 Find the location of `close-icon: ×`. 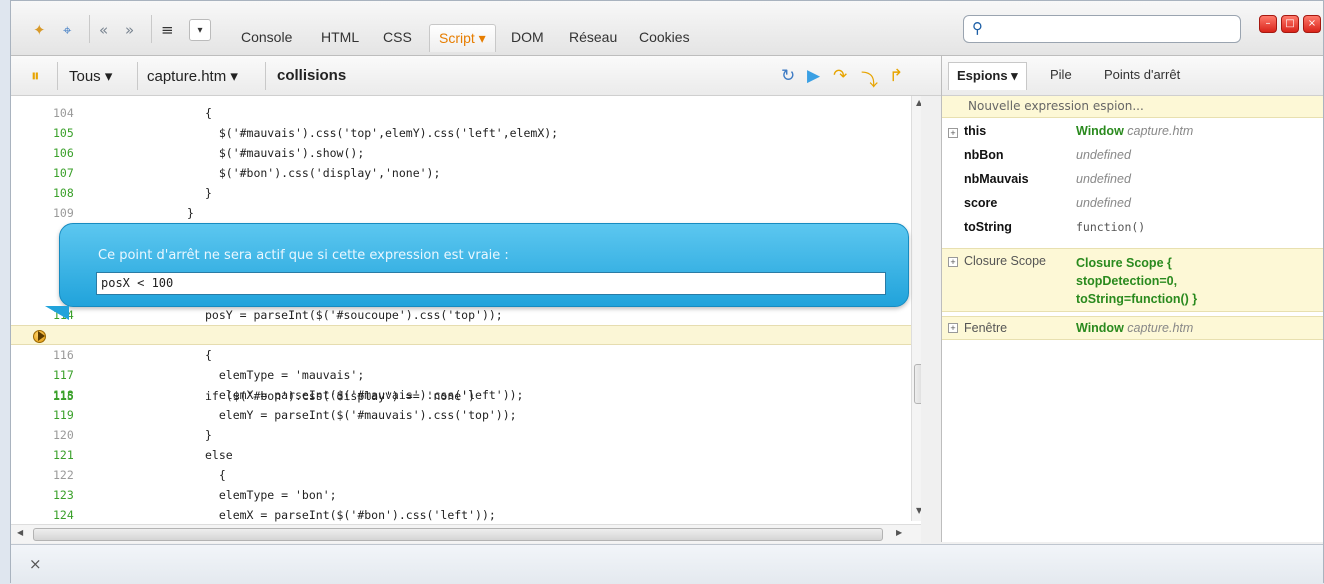

close-icon: × is located at coordinates (35, 564).